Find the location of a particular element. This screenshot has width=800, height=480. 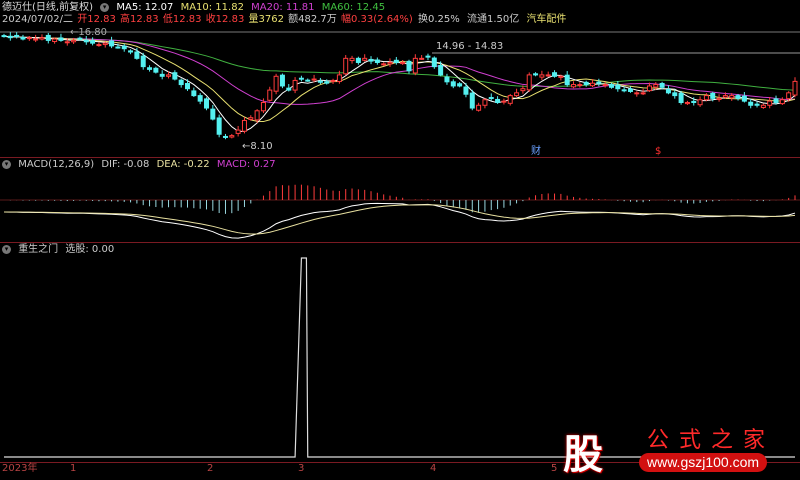

high-price-value: 16.80 is located at coordinates (93, 32).